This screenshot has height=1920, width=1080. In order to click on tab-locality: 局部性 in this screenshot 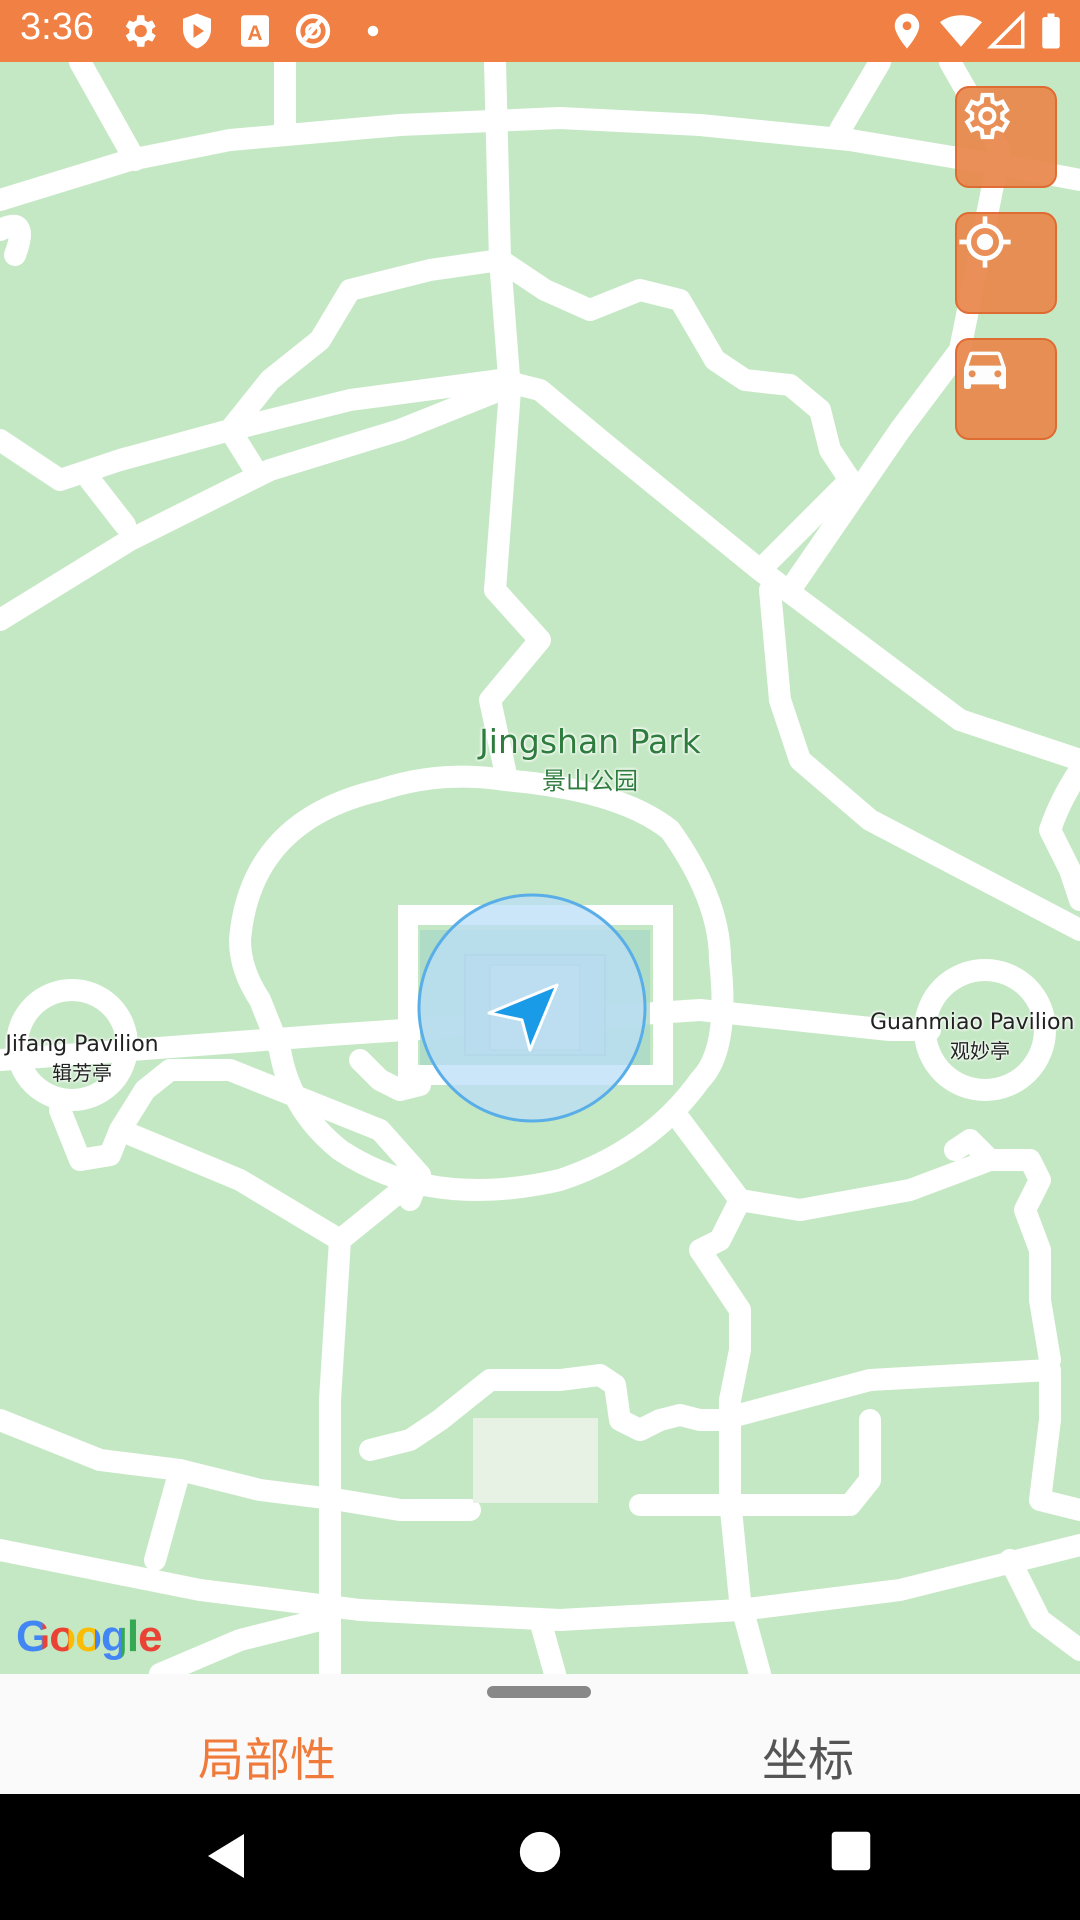, I will do `click(267, 1757)`.